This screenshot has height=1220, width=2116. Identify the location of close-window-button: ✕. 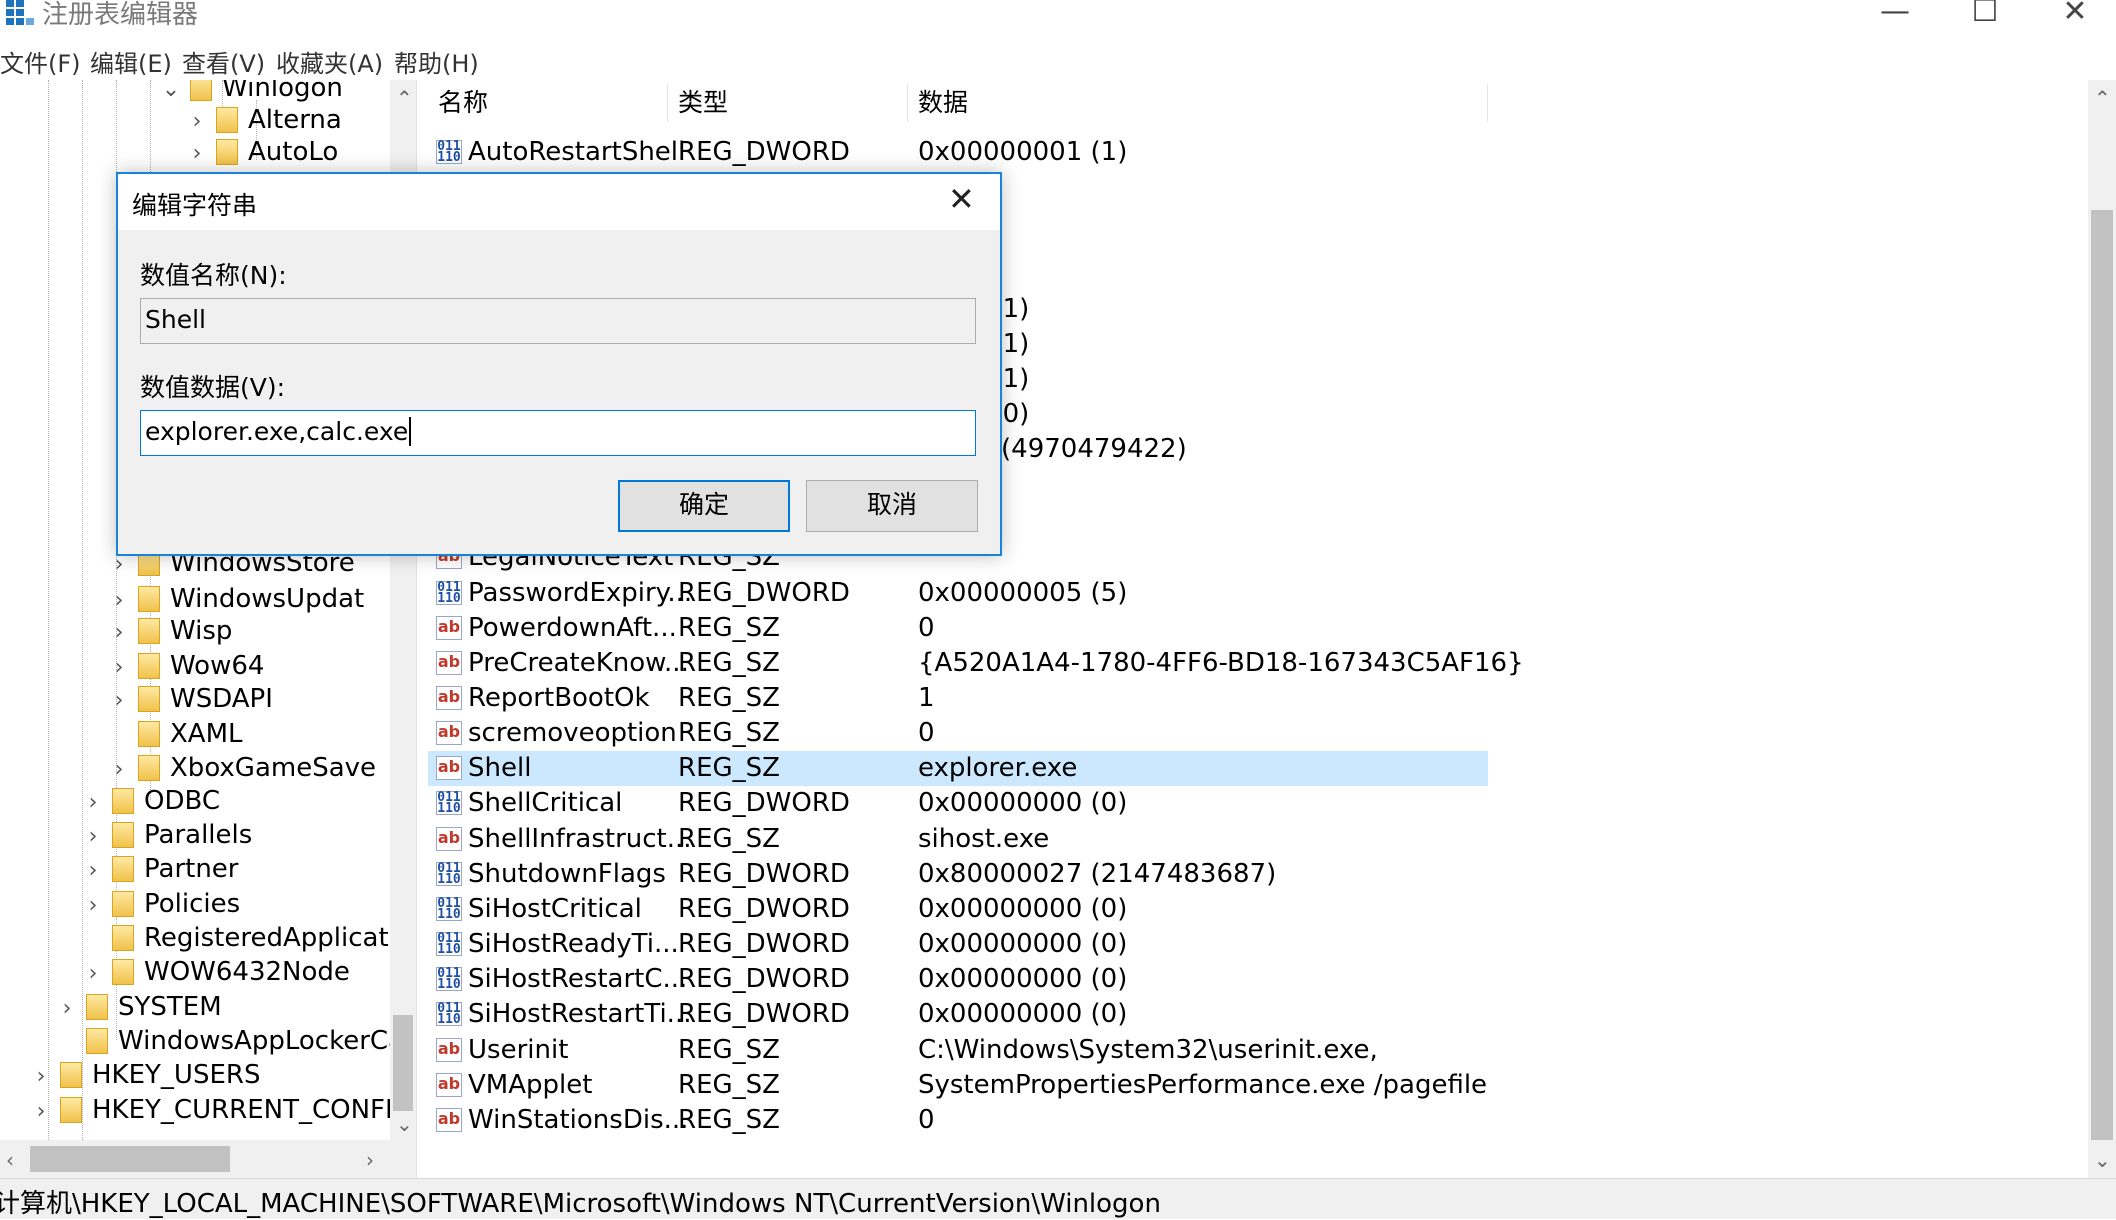
(2073, 16).